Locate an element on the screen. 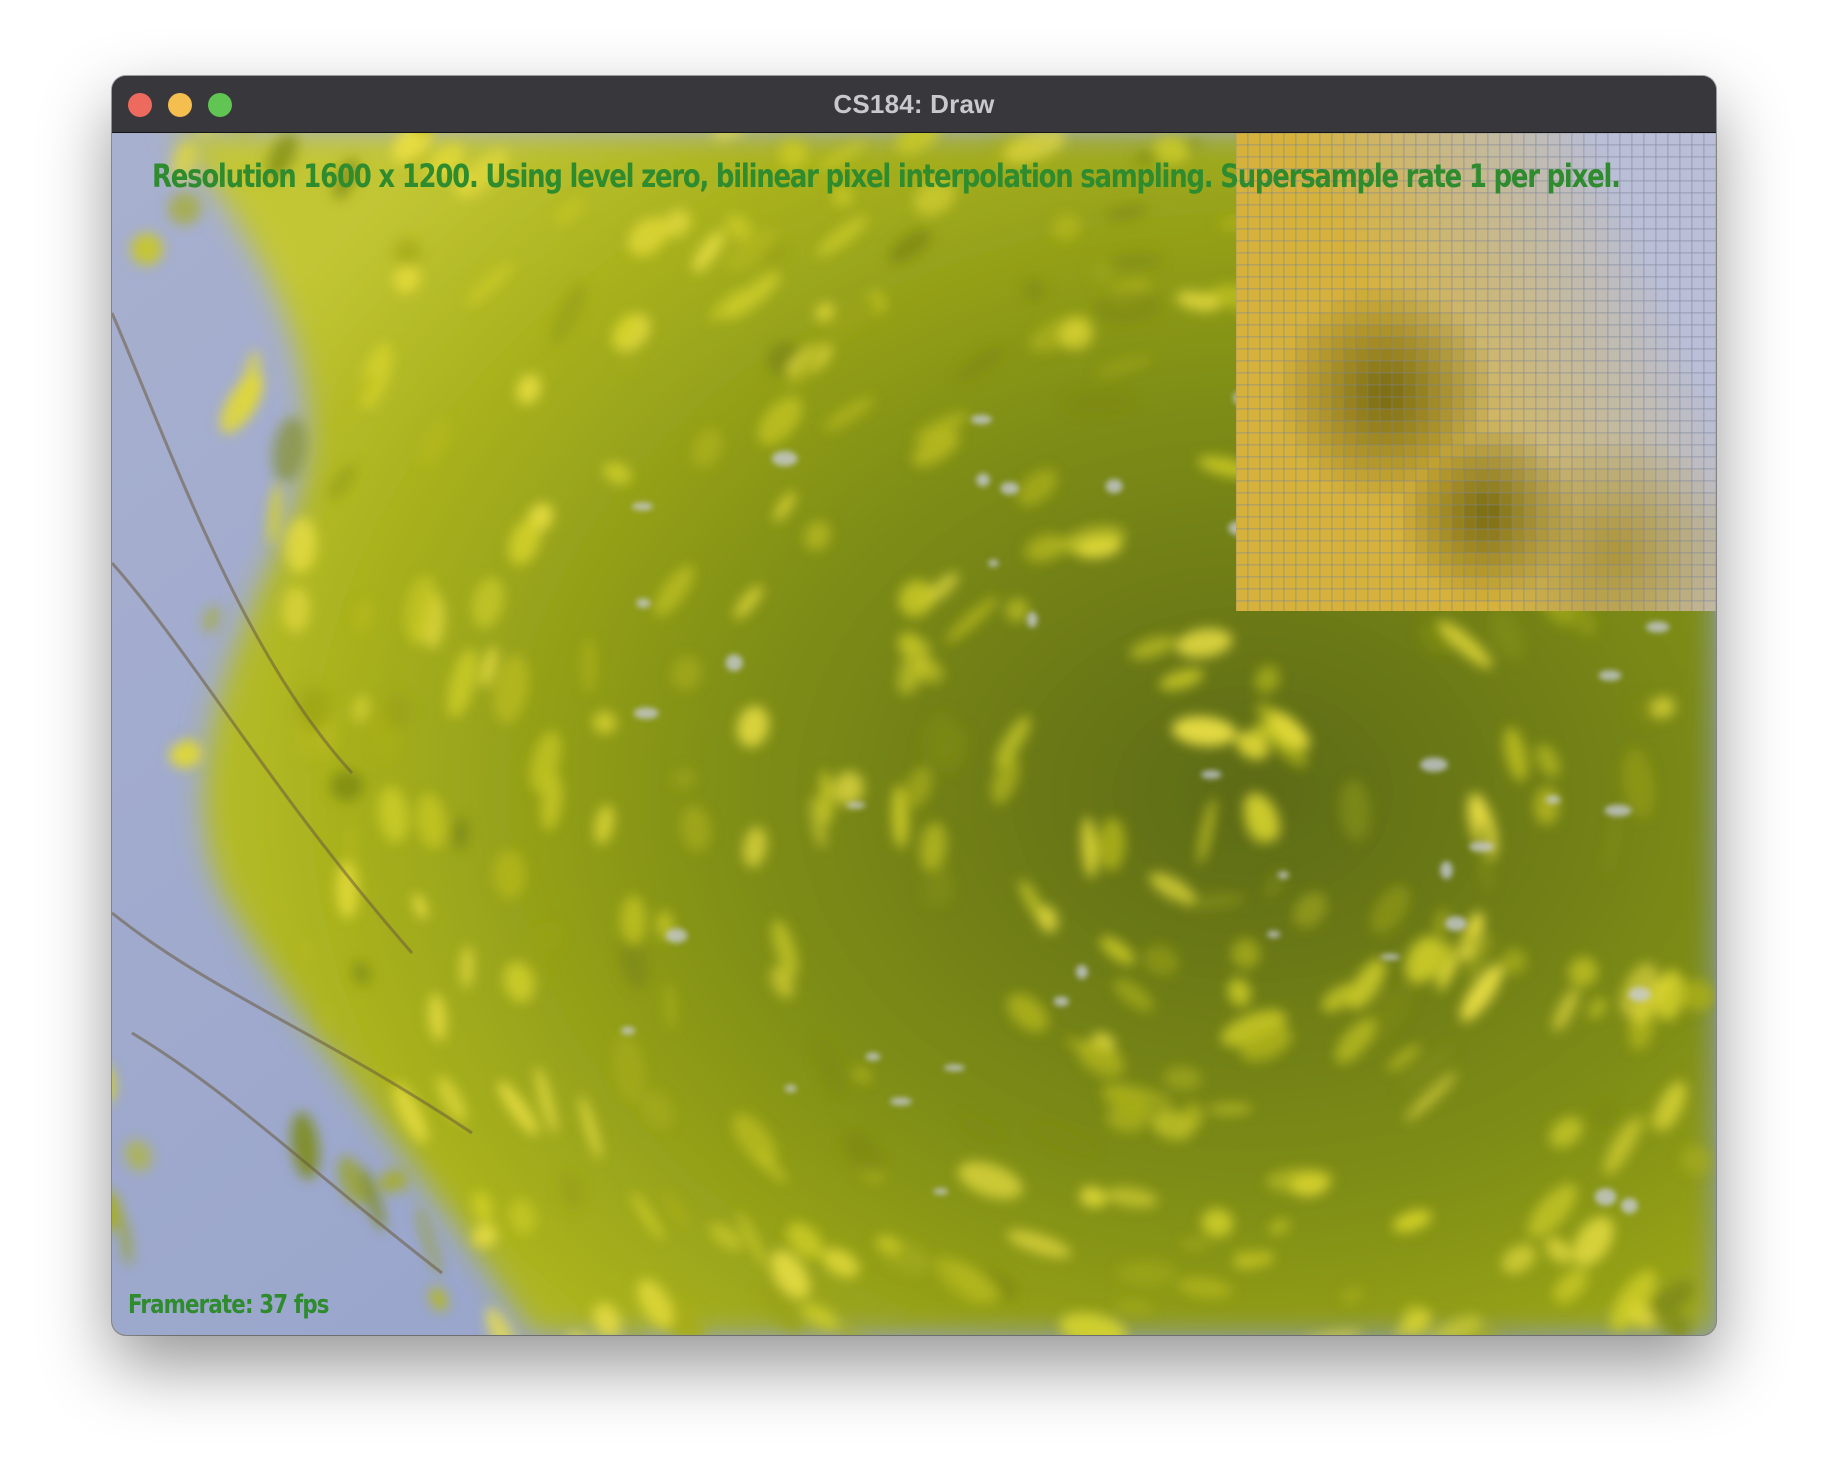 Image resolution: width=1824 pixels, height=1480 pixels. zoom-inset is located at coordinates (1476, 372).